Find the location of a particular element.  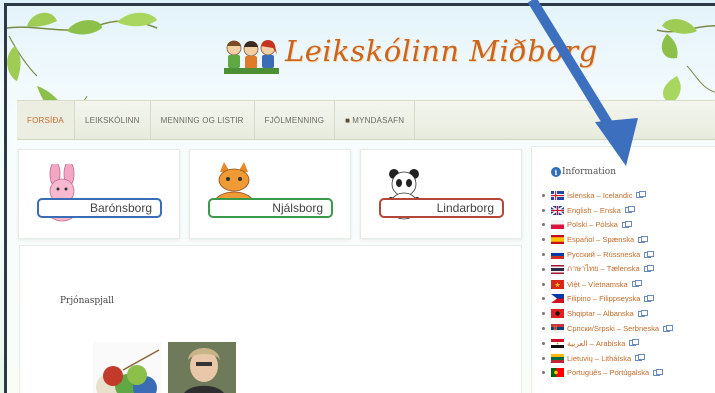

nav-item-fjolmenning: FJÖLMENNING is located at coordinates (295, 120).